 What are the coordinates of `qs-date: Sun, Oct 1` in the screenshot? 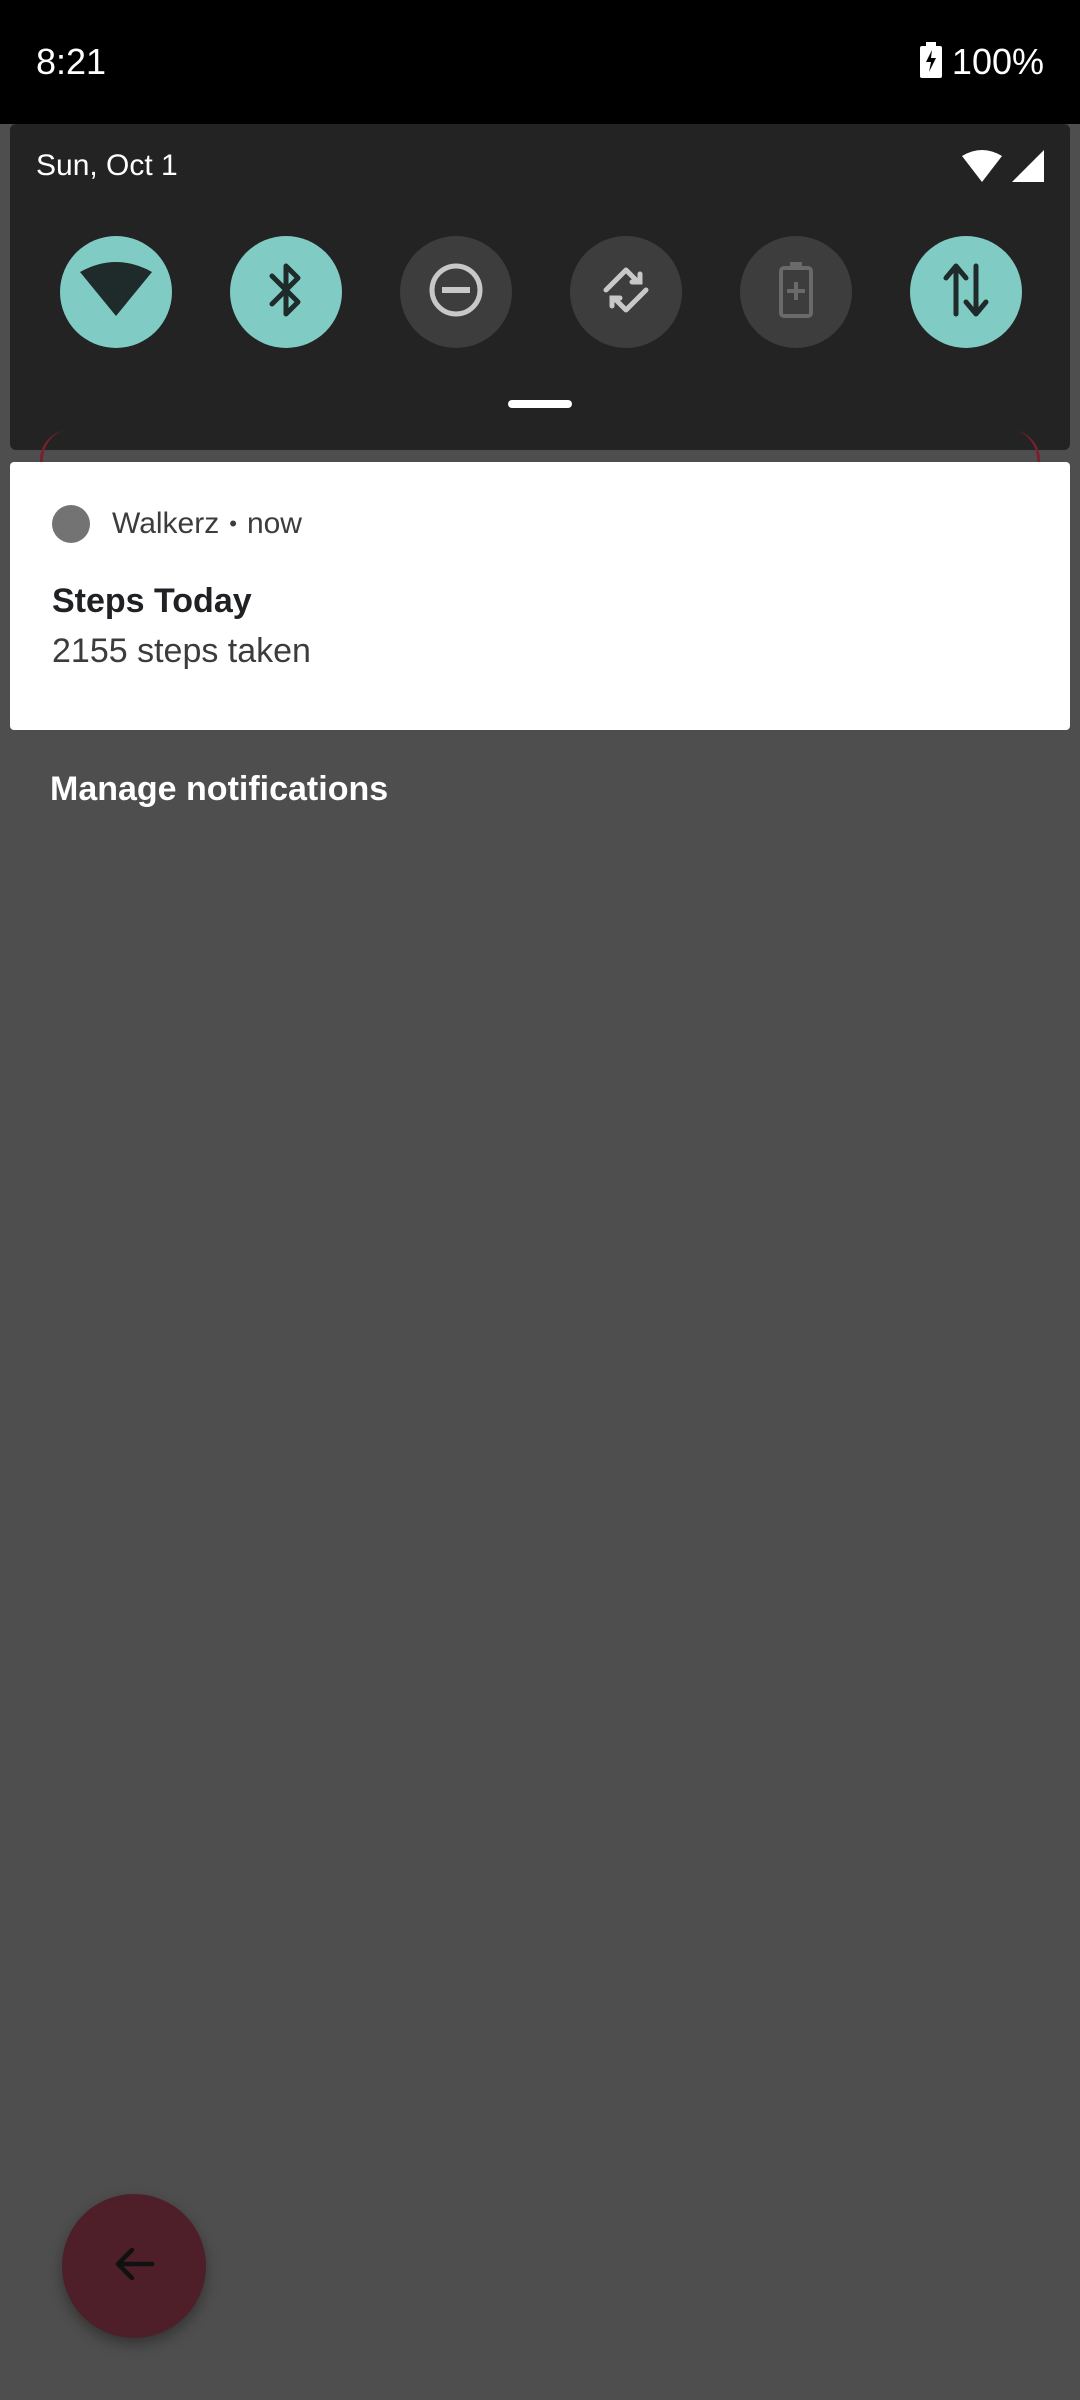 It's located at (107, 166).